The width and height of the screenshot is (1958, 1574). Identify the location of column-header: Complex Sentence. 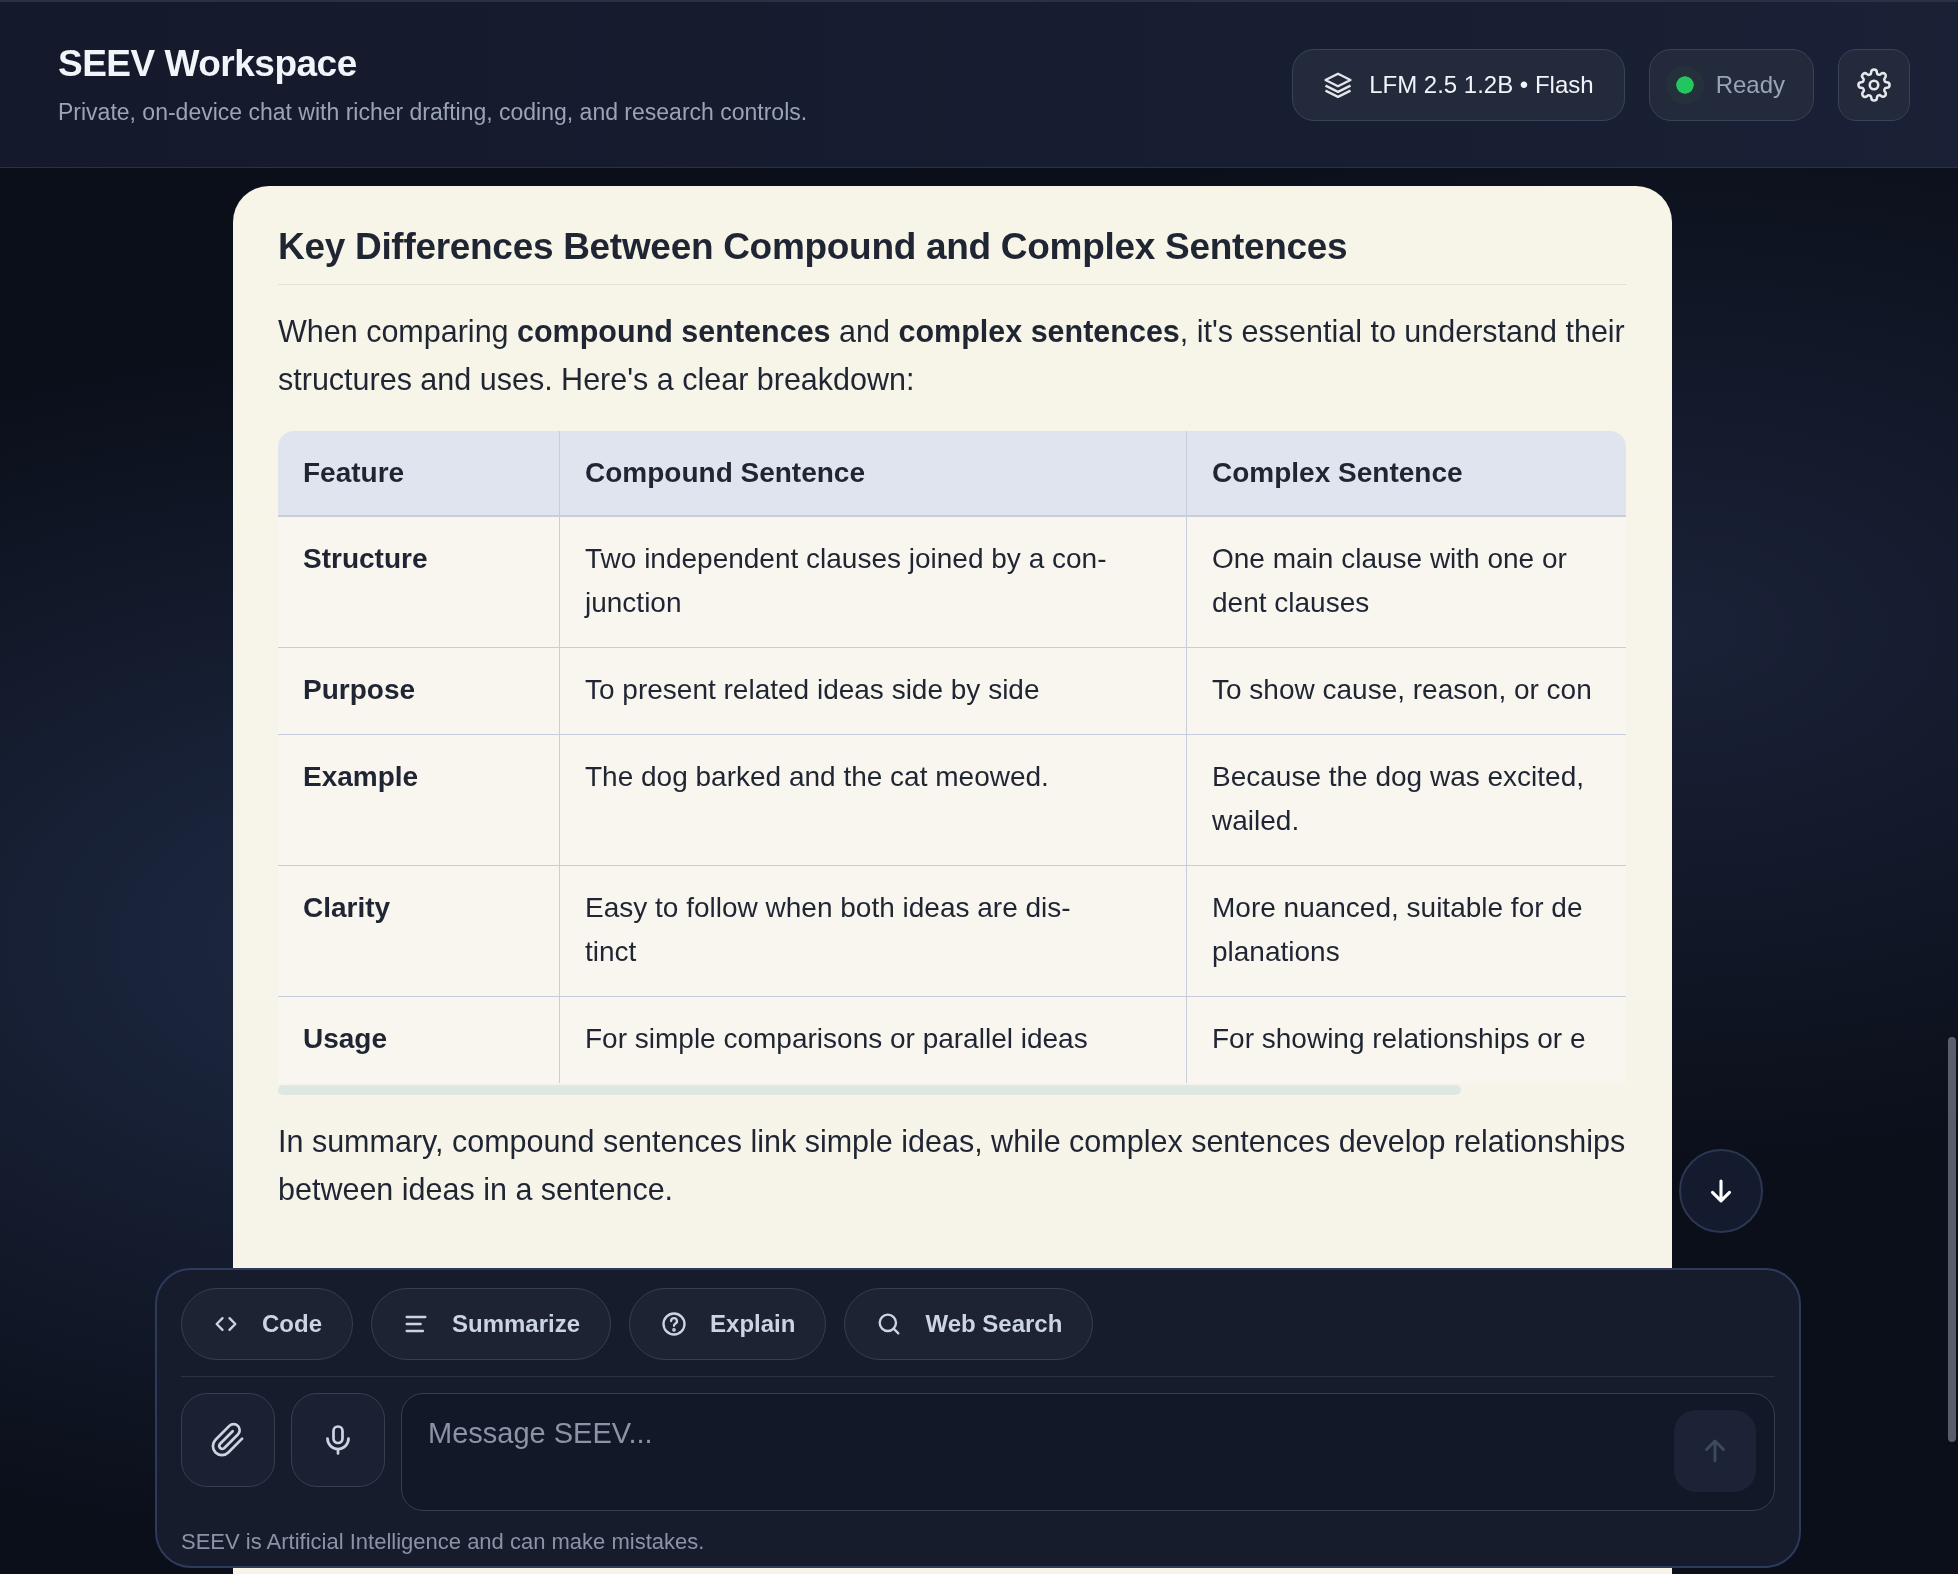
(1406, 473).